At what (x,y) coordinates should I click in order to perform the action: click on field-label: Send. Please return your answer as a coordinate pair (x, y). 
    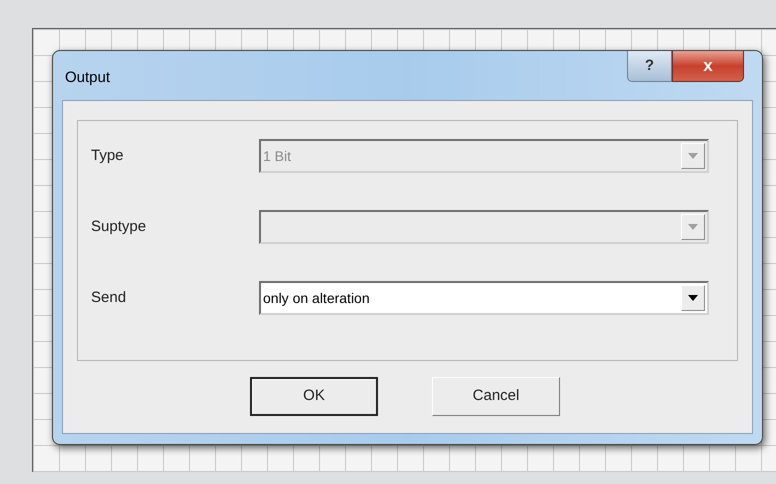
    Looking at the image, I should click on (109, 298).